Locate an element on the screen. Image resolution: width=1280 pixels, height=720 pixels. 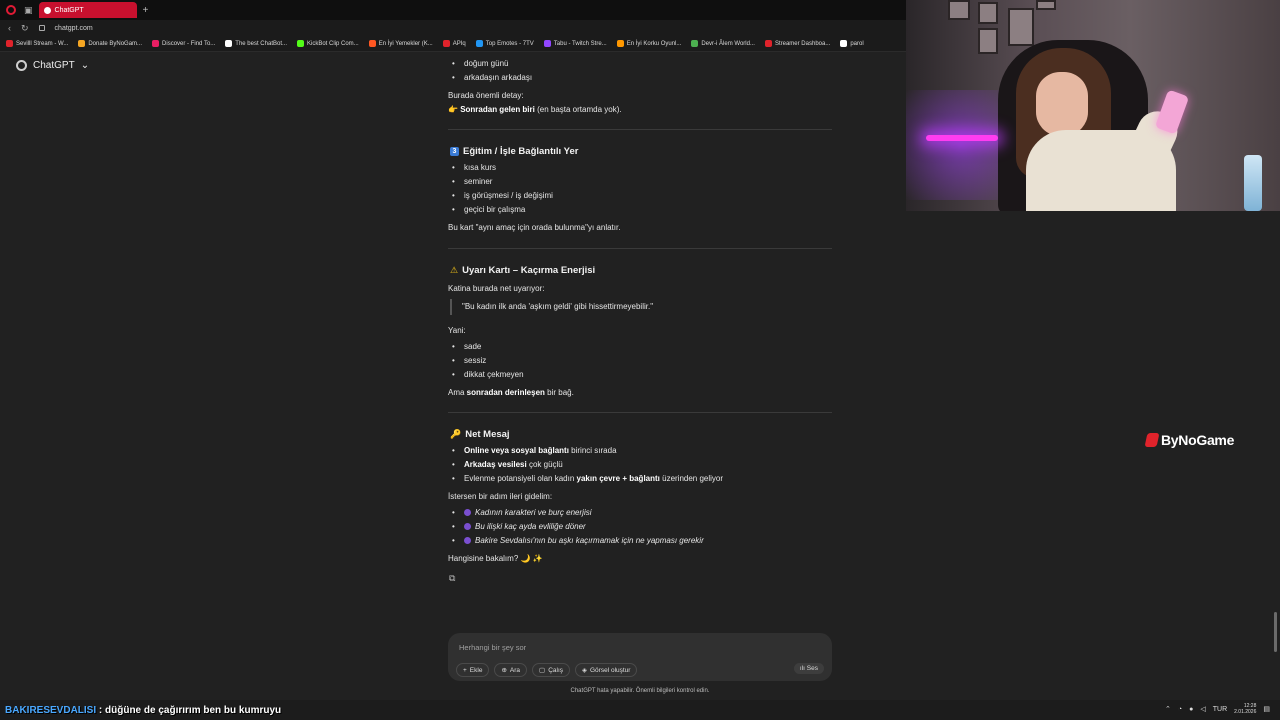
list-item: dikkat çekmeyen is located at coordinates (488, 374).